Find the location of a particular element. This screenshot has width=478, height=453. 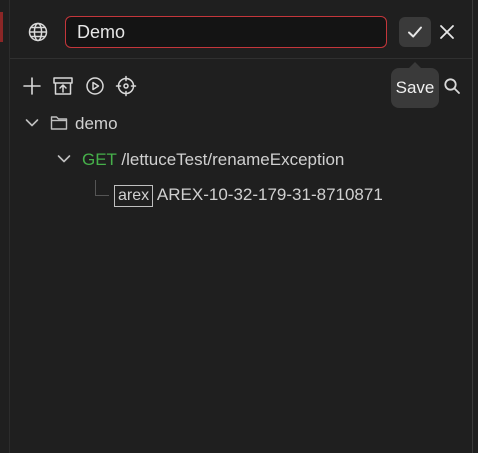

archive-upload-icon is located at coordinates (63, 86).